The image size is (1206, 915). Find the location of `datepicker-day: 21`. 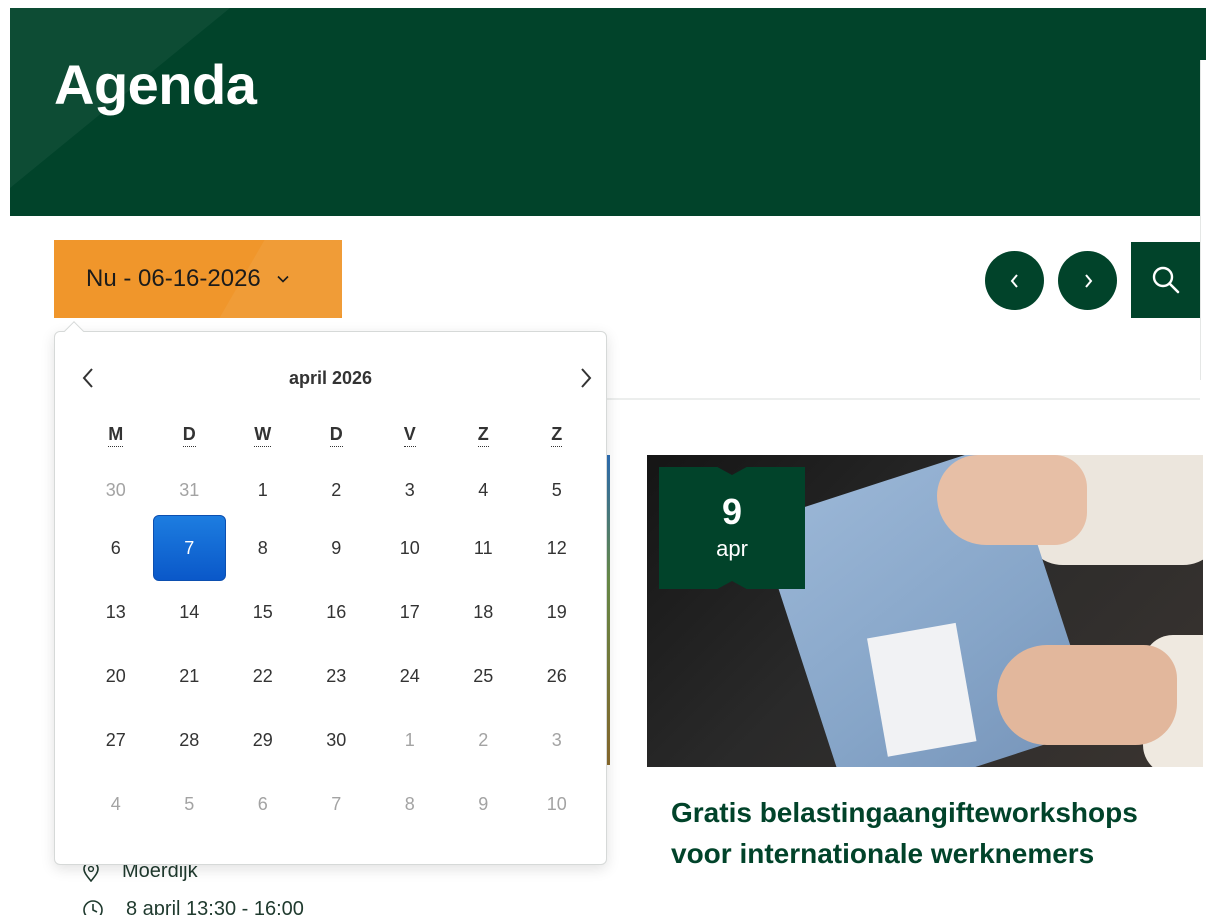

datepicker-day: 21 is located at coordinates (190, 676).